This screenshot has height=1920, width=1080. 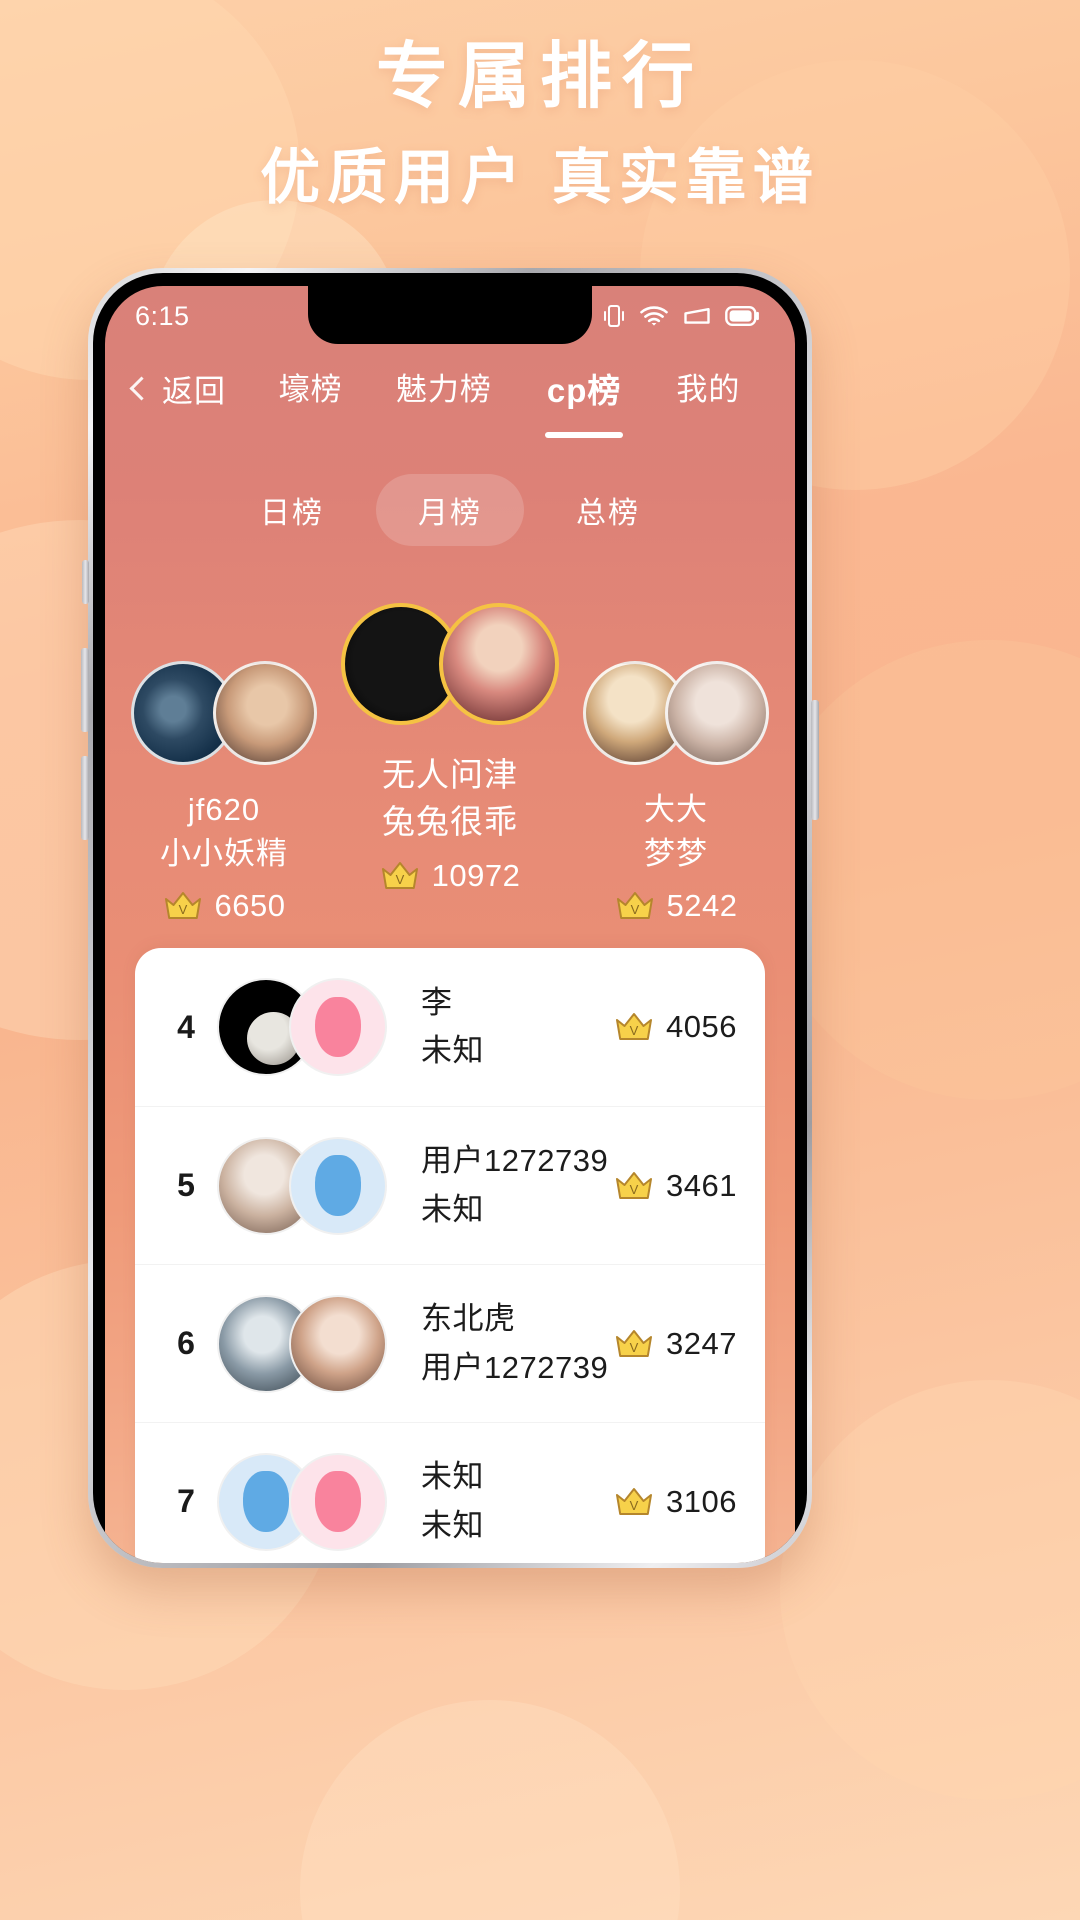 What do you see at coordinates (141, 388) in the screenshot?
I see `chevron-left-icon` at bounding box center [141, 388].